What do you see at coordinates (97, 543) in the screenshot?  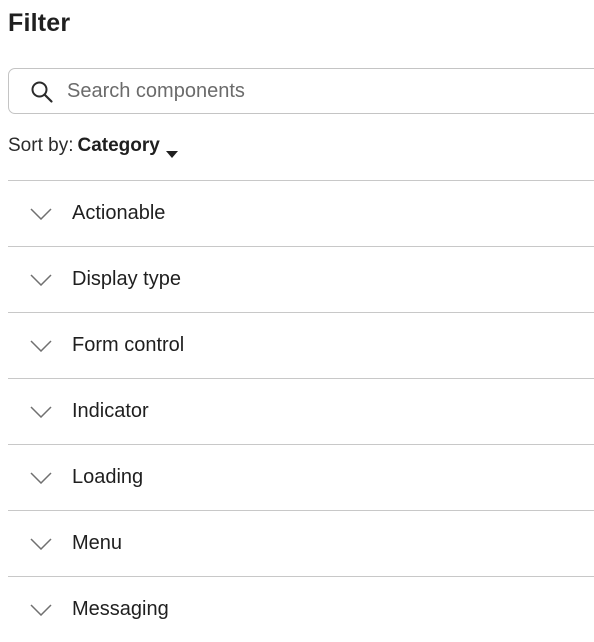 I see `category-label: Menu` at bounding box center [97, 543].